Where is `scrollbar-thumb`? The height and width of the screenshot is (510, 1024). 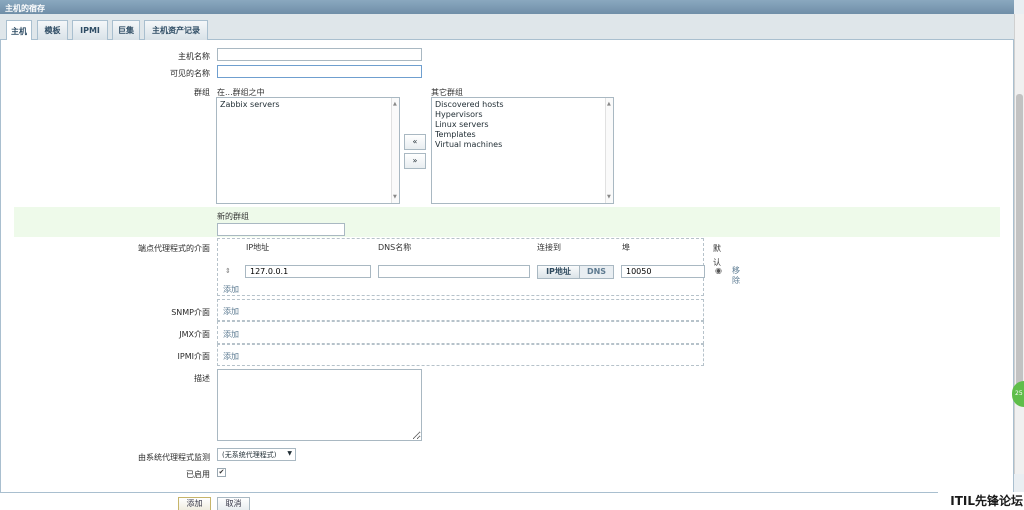
scrollbar-thumb is located at coordinates (1019, 241).